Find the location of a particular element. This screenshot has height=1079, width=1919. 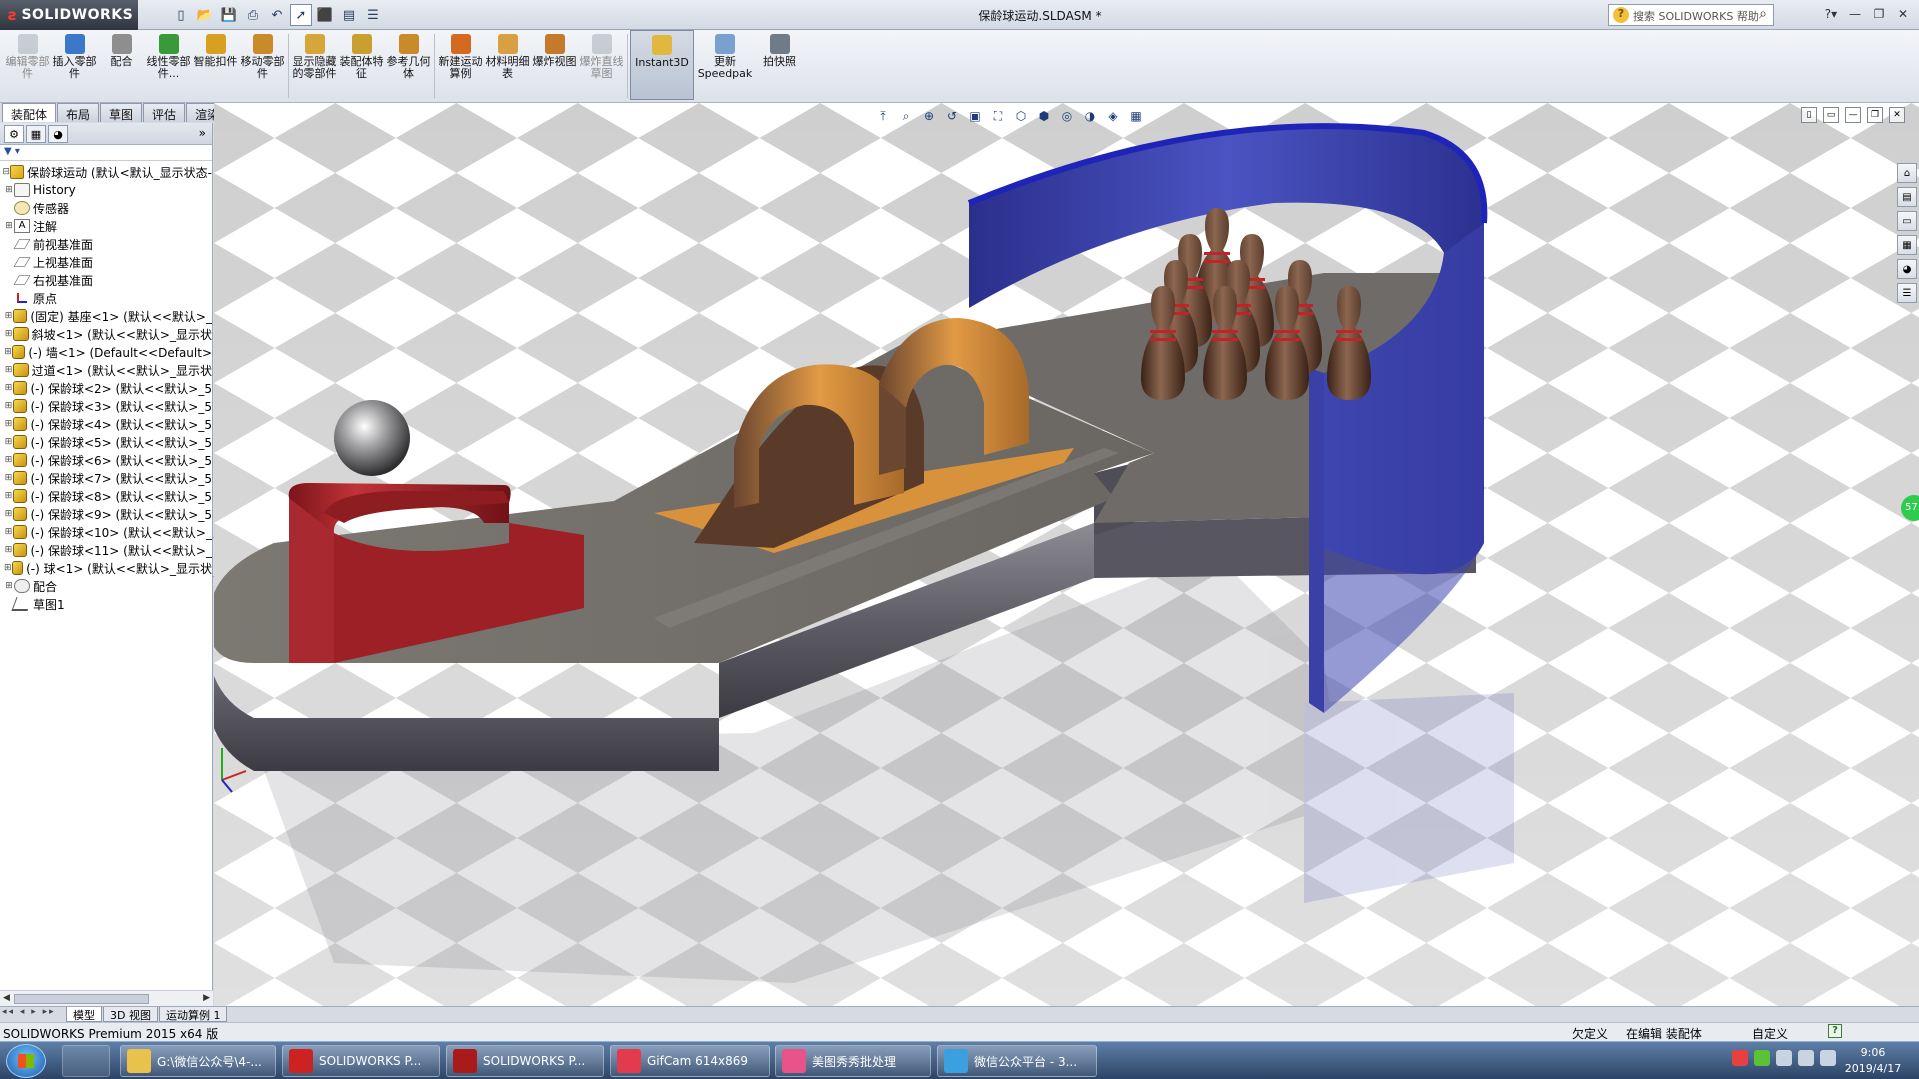

tree-filter-icon: ▼ ▾ is located at coordinates (106, 153).